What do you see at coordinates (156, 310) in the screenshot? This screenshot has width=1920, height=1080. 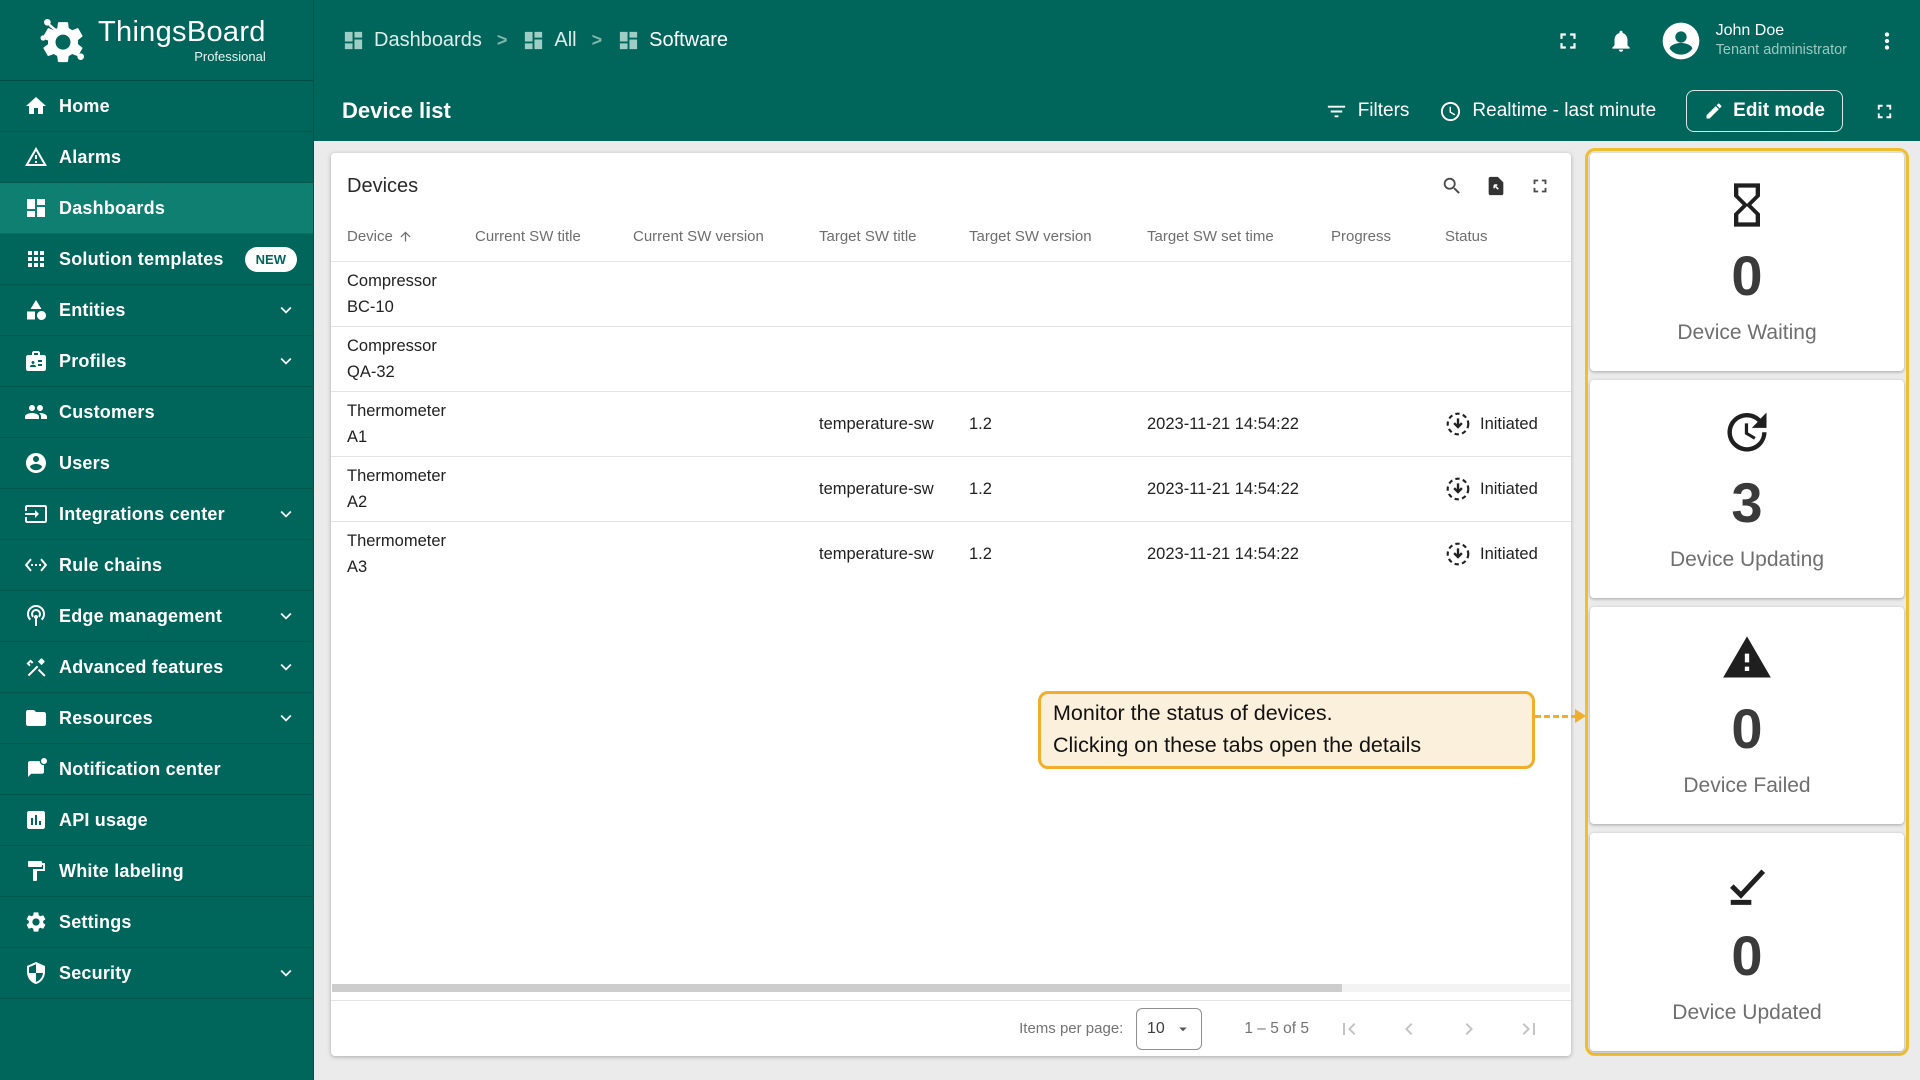 I see `sidebar-item-entities: Entities` at bounding box center [156, 310].